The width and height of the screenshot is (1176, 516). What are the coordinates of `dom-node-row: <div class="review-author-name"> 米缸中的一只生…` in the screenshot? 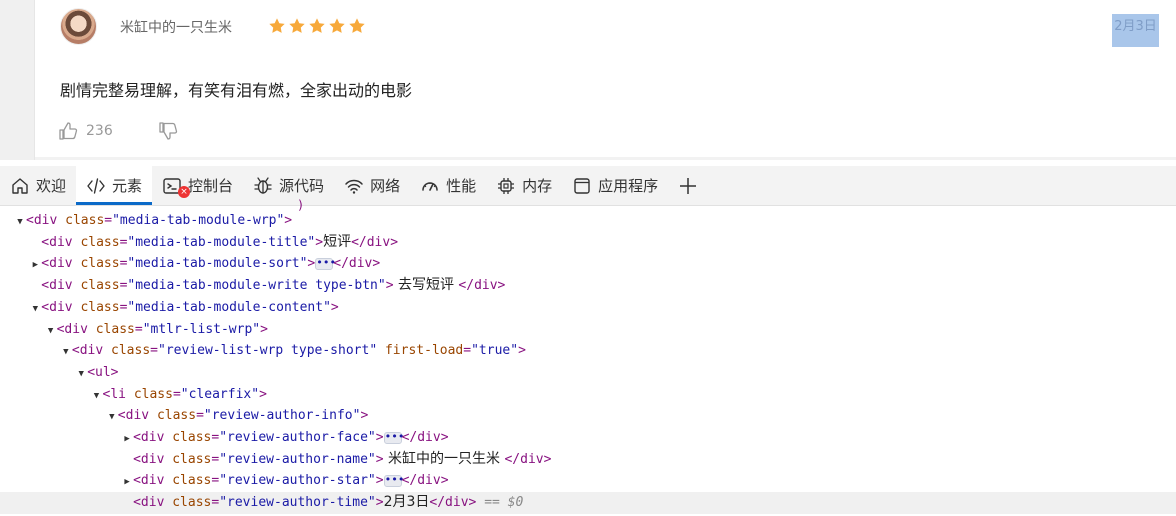 It's located at (588, 460).